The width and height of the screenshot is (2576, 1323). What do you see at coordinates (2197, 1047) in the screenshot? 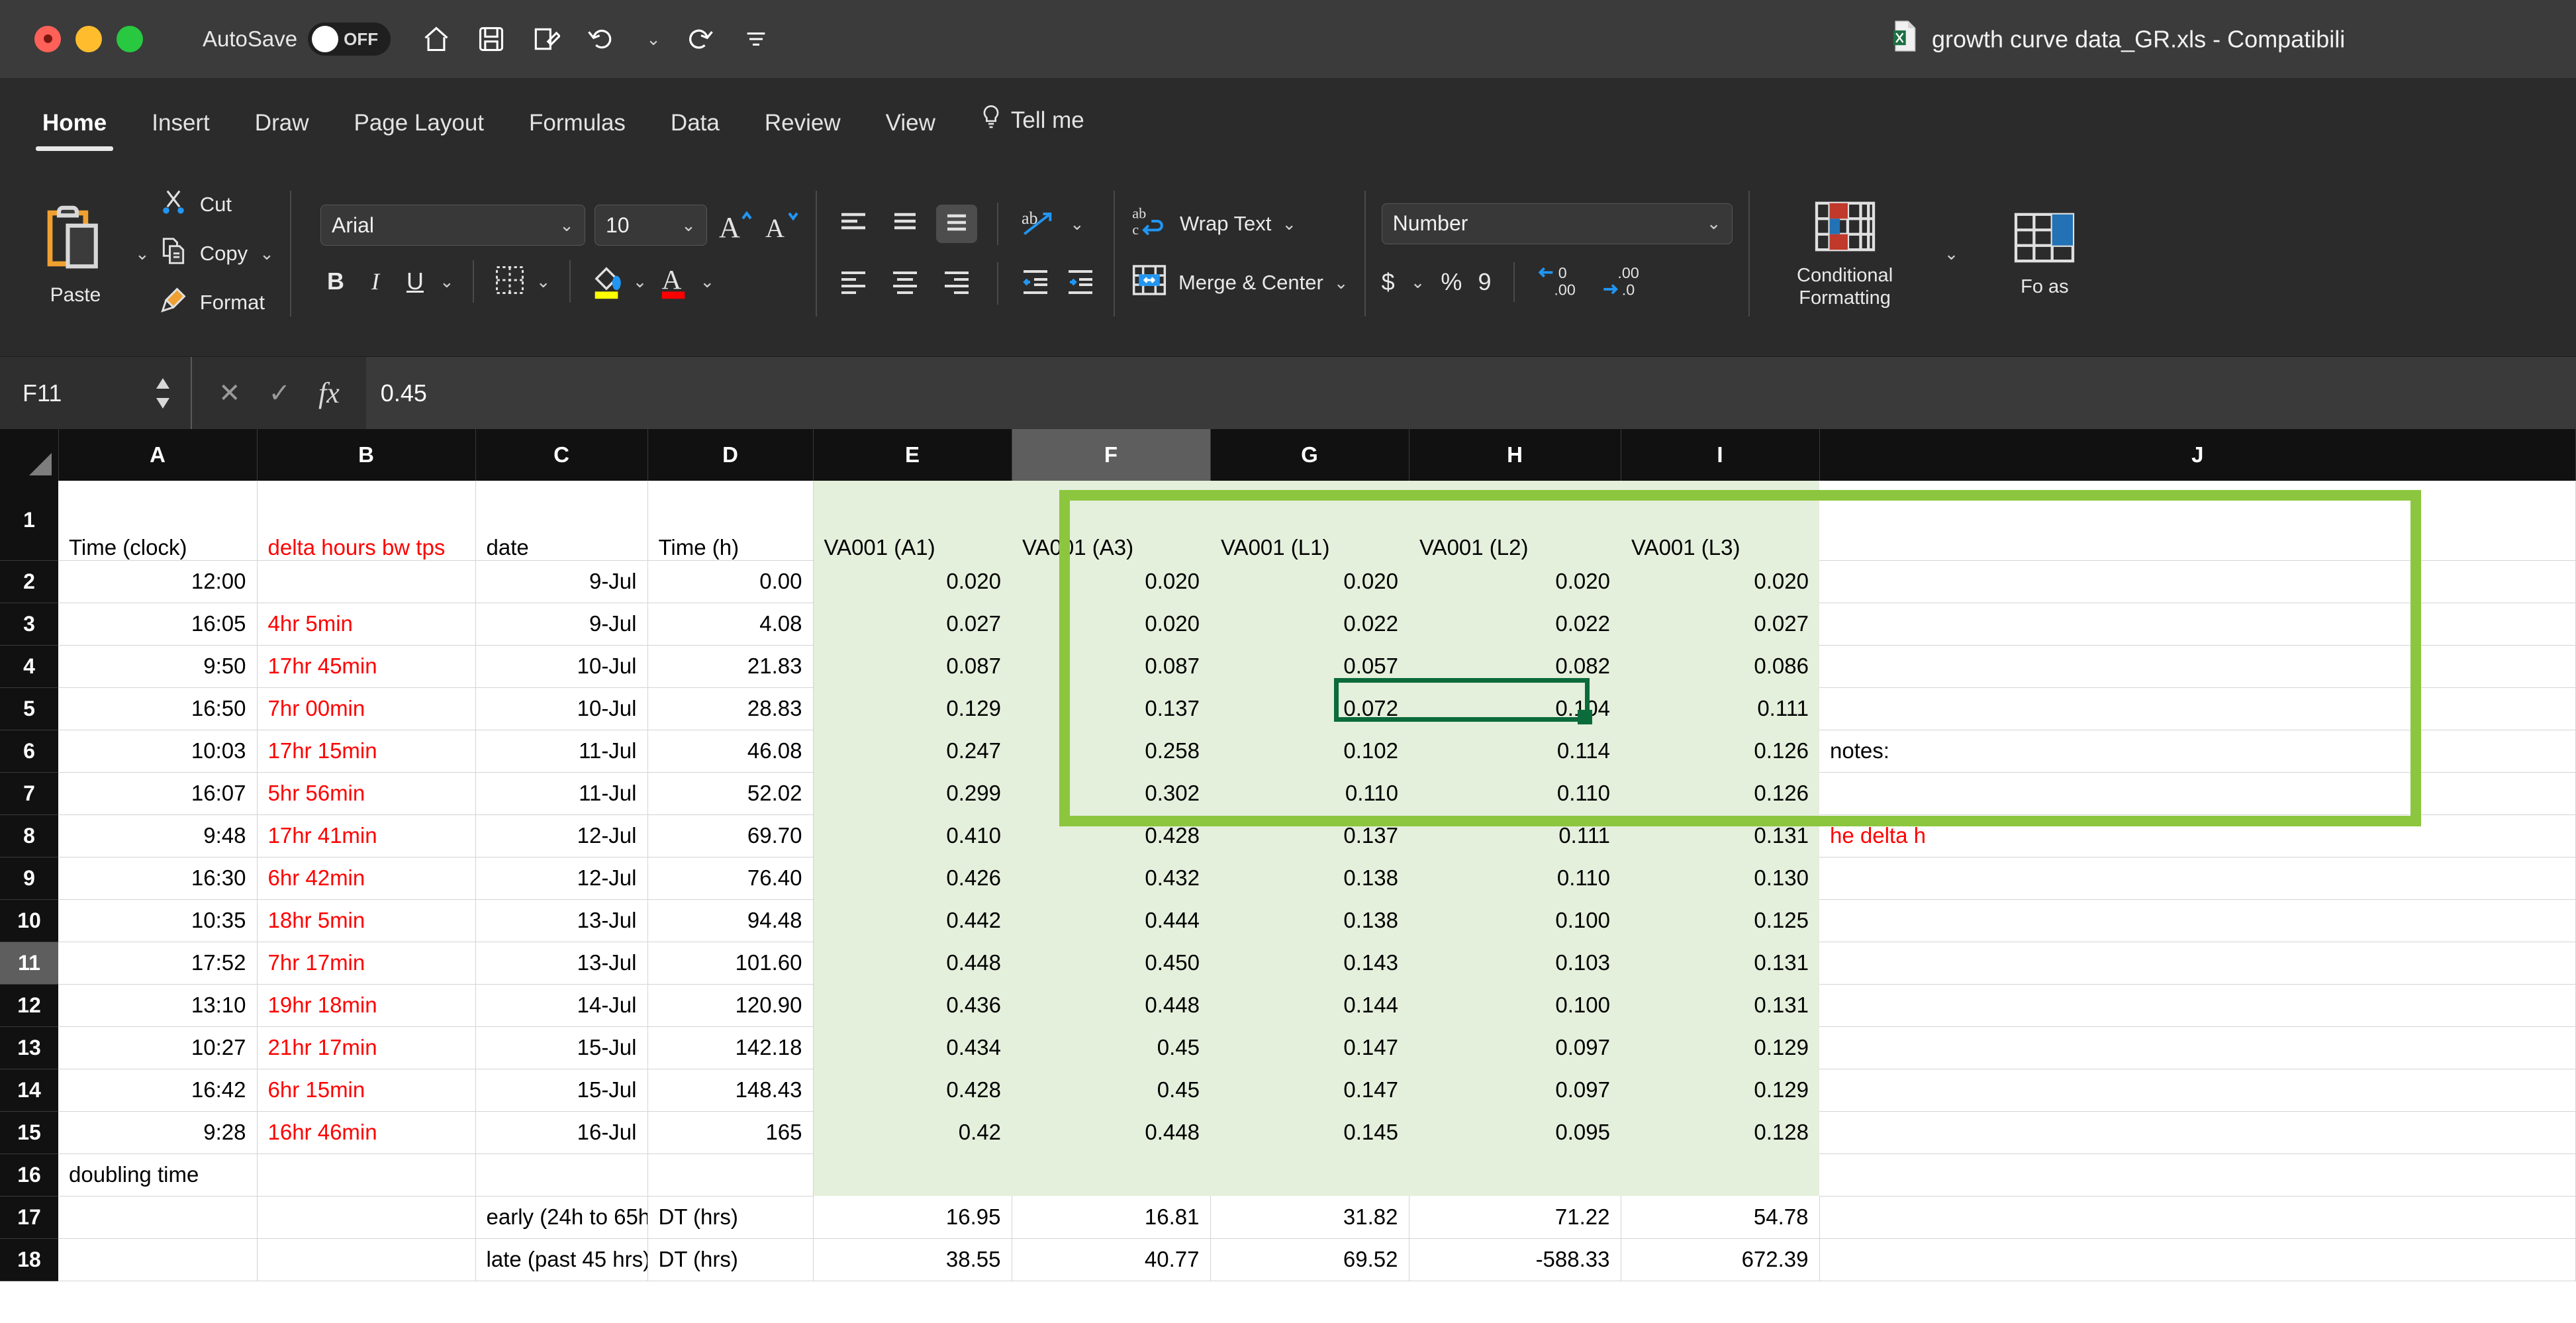
I see `cell-J13` at bounding box center [2197, 1047].